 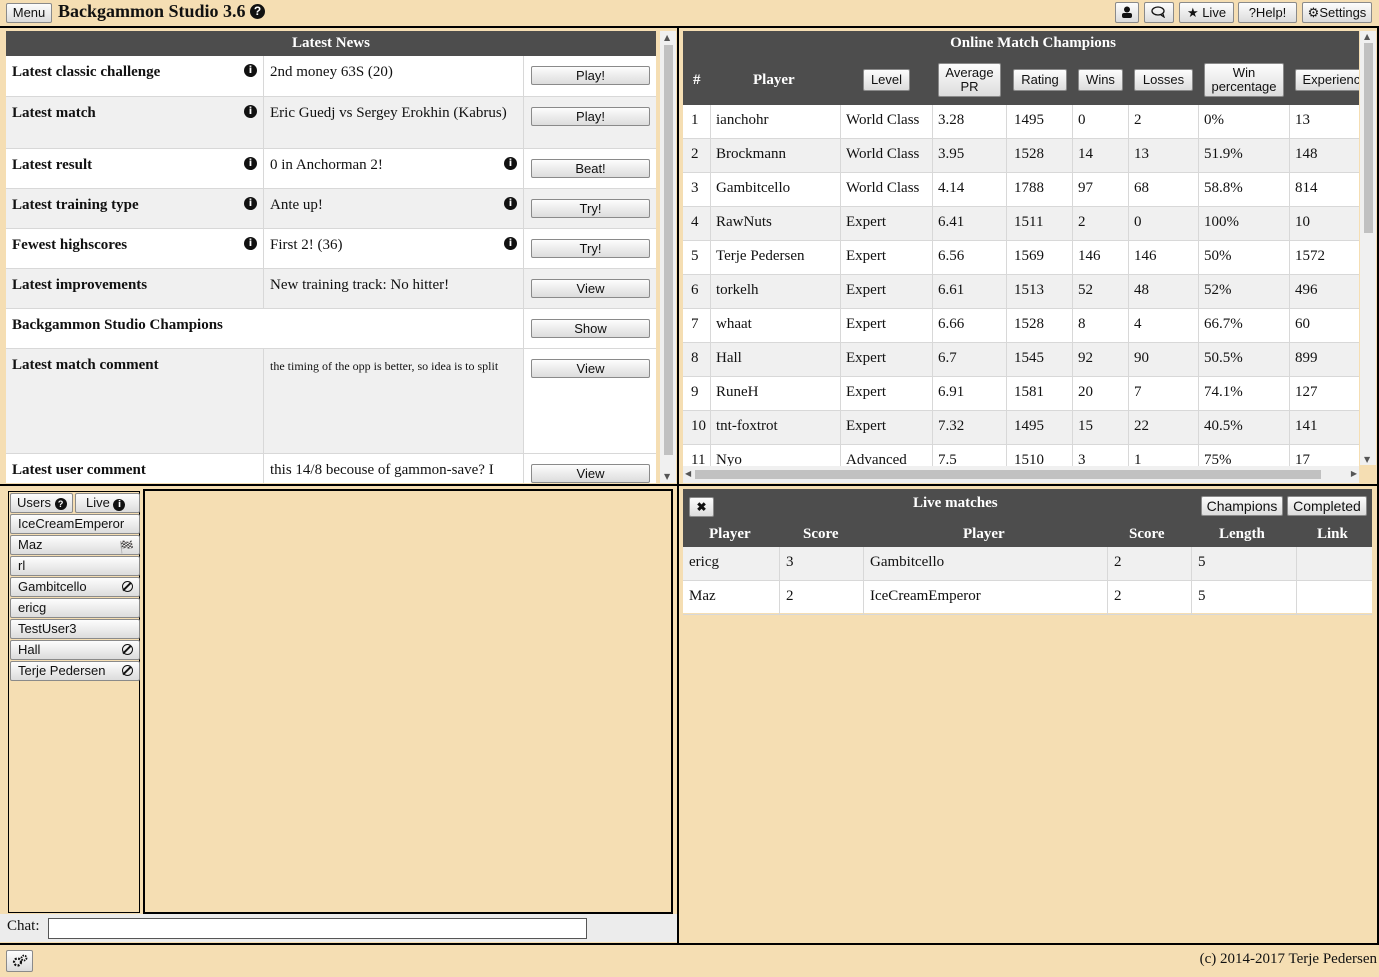 I want to click on chat-input, so click(x=317, y=928).